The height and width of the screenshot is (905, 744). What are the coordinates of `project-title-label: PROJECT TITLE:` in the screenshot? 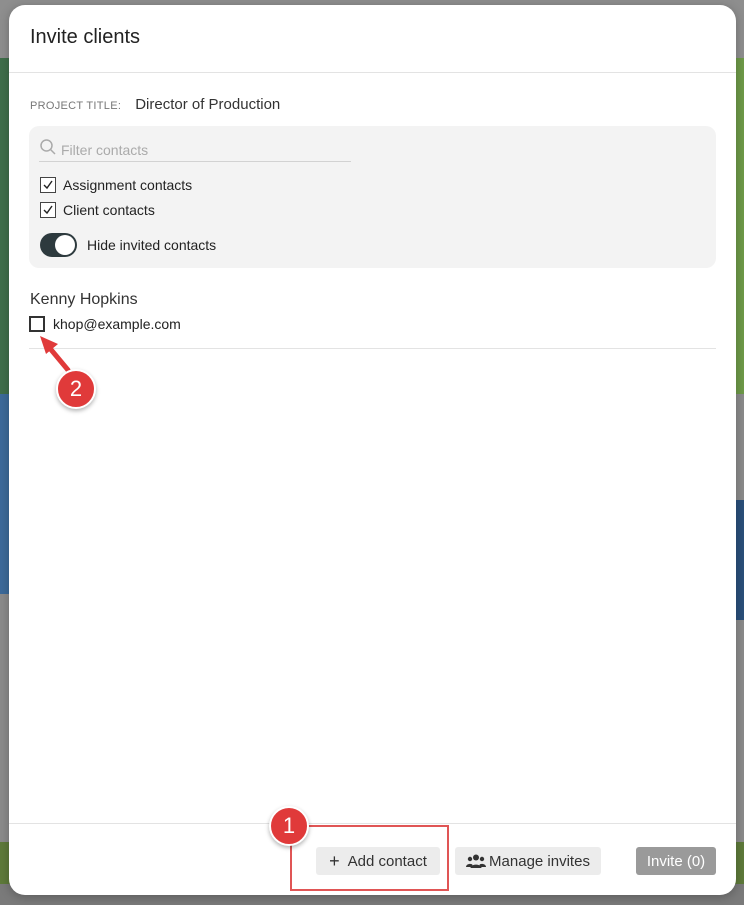 It's located at (76, 106).